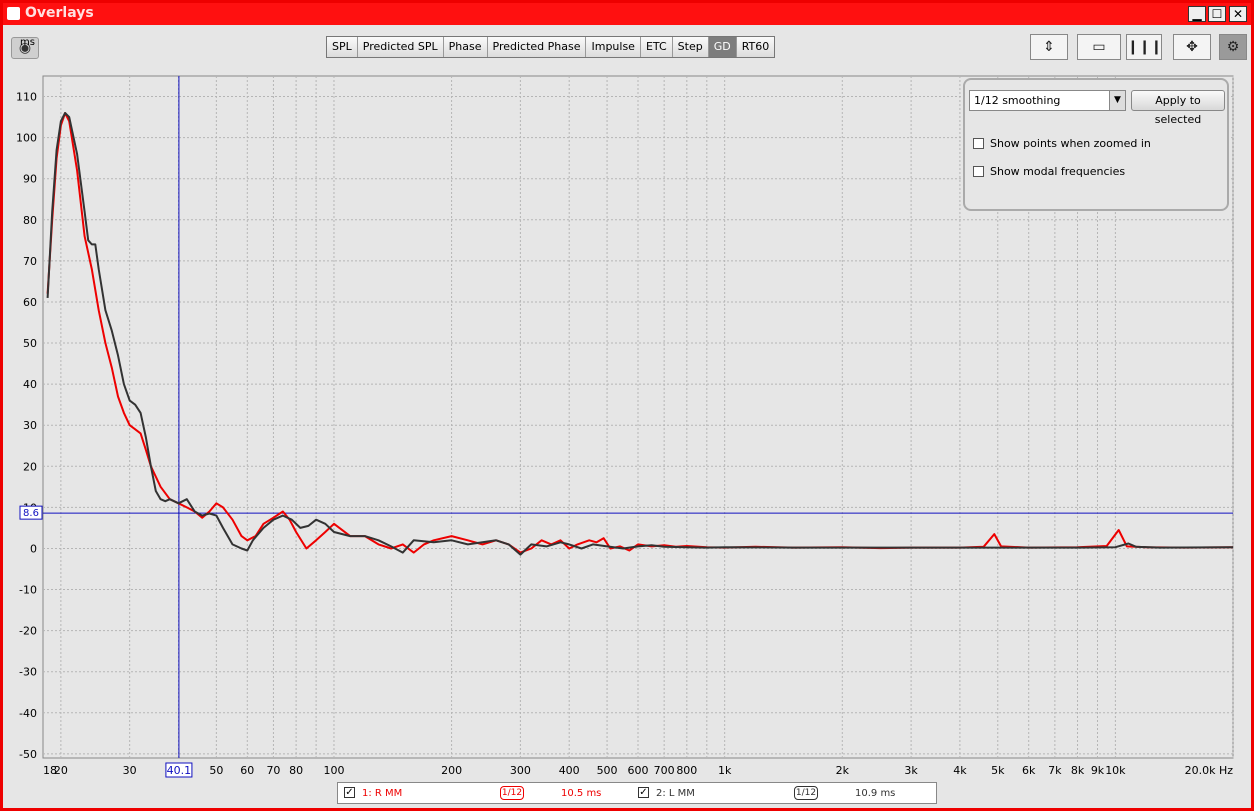 The image size is (1254, 811). What do you see at coordinates (875, 793) in the screenshot?
I see `series-2-value: 10.9 ms` at bounding box center [875, 793].